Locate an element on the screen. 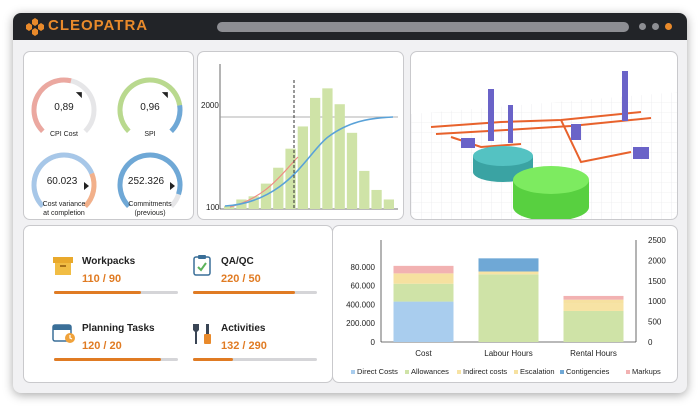 This screenshot has width=700, height=406. bar-rental-hours-indirect-costs is located at coordinates (593, 307).